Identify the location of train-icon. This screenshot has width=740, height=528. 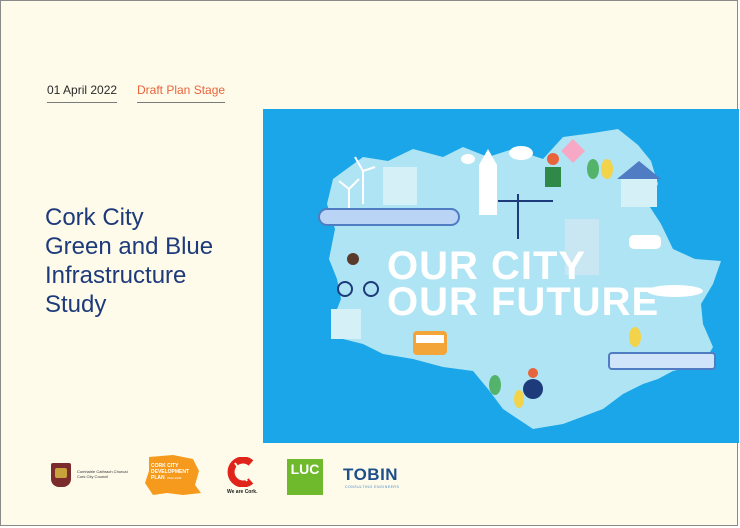
(389, 217).